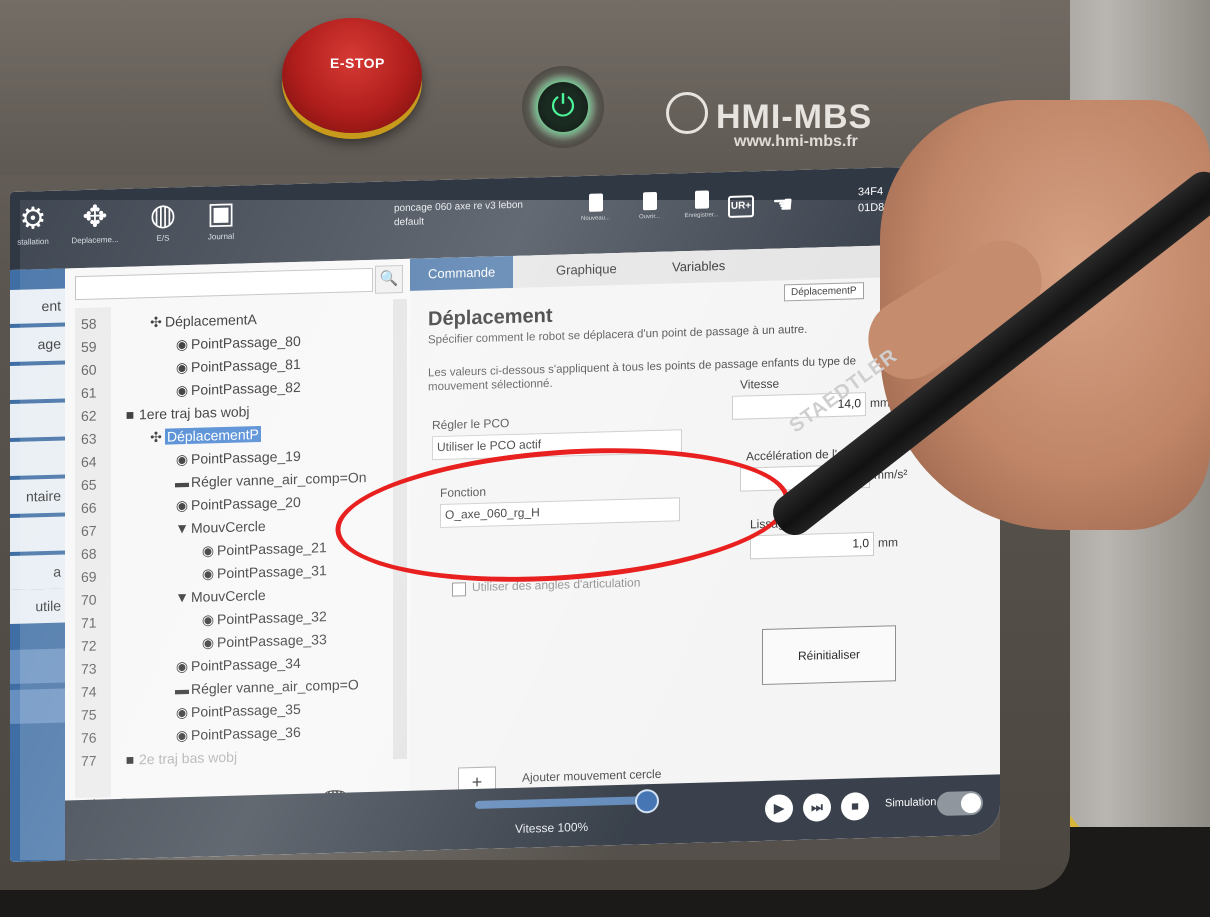 The width and height of the screenshot is (1210, 917). Describe the element at coordinates (462, 273) in the screenshot. I see `tab-command: Commande` at that location.